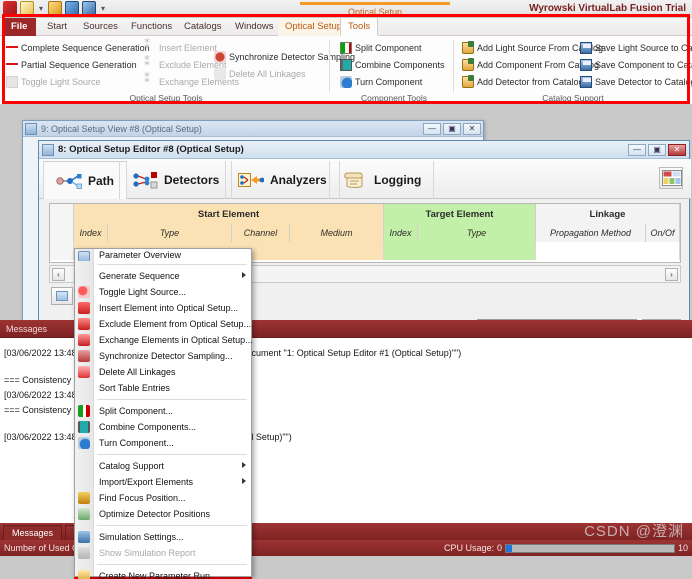 The width and height of the screenshot is (692, 579). Describe the element at coordinates (33, 532) in the screenshot. I see `messages-tab-messages: Messages` at that location.